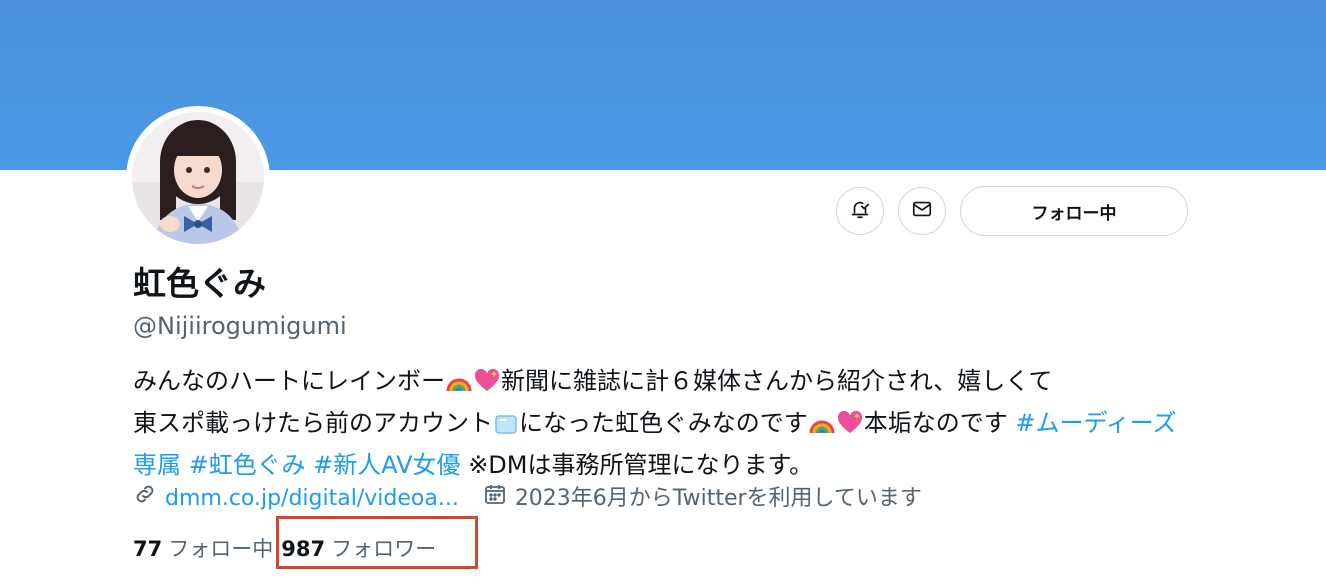  What do you see at coordinates (313, 423) in the screenshot?
I see `bio-text: 東スポ載っけたら前のアカウント` at bounding box center [313, 423].